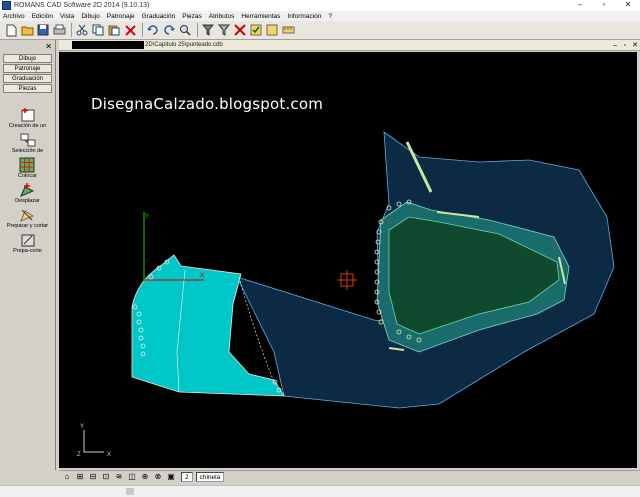  What do you see at coordinates (80, 477) in the screenshot?
I see `status-icon-2: ⊞` at bounding box center [80, 477].